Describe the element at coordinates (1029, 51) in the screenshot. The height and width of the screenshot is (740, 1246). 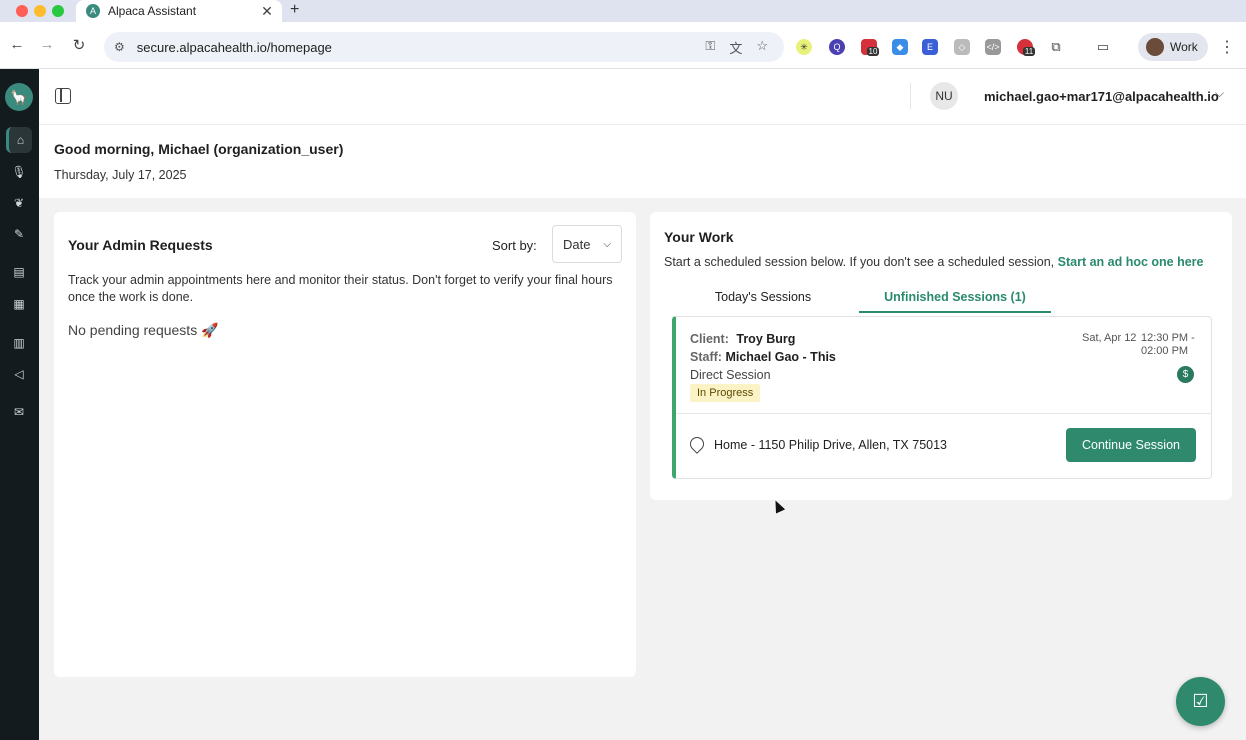
I see `extension-badge-count: 11` at that location.